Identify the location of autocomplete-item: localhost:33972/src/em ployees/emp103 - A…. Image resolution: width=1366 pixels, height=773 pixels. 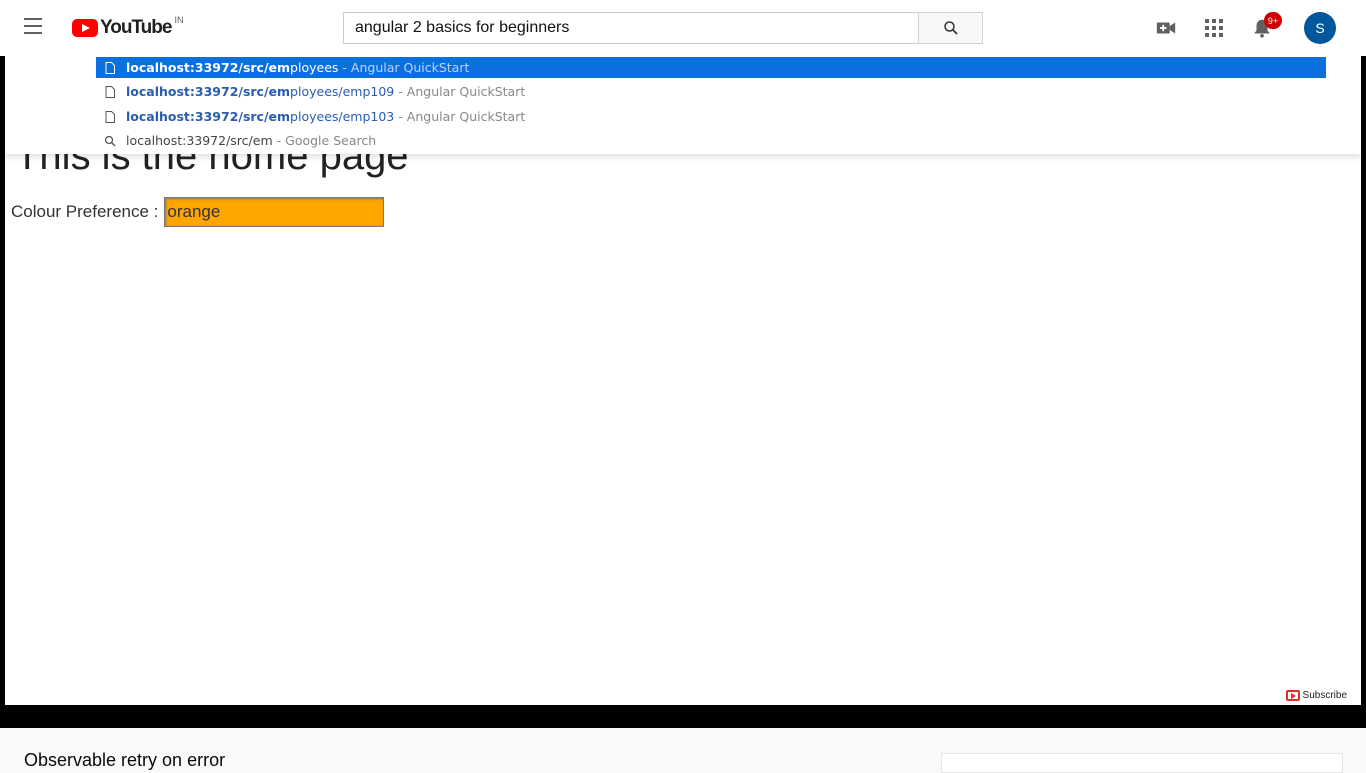
(711, 116).